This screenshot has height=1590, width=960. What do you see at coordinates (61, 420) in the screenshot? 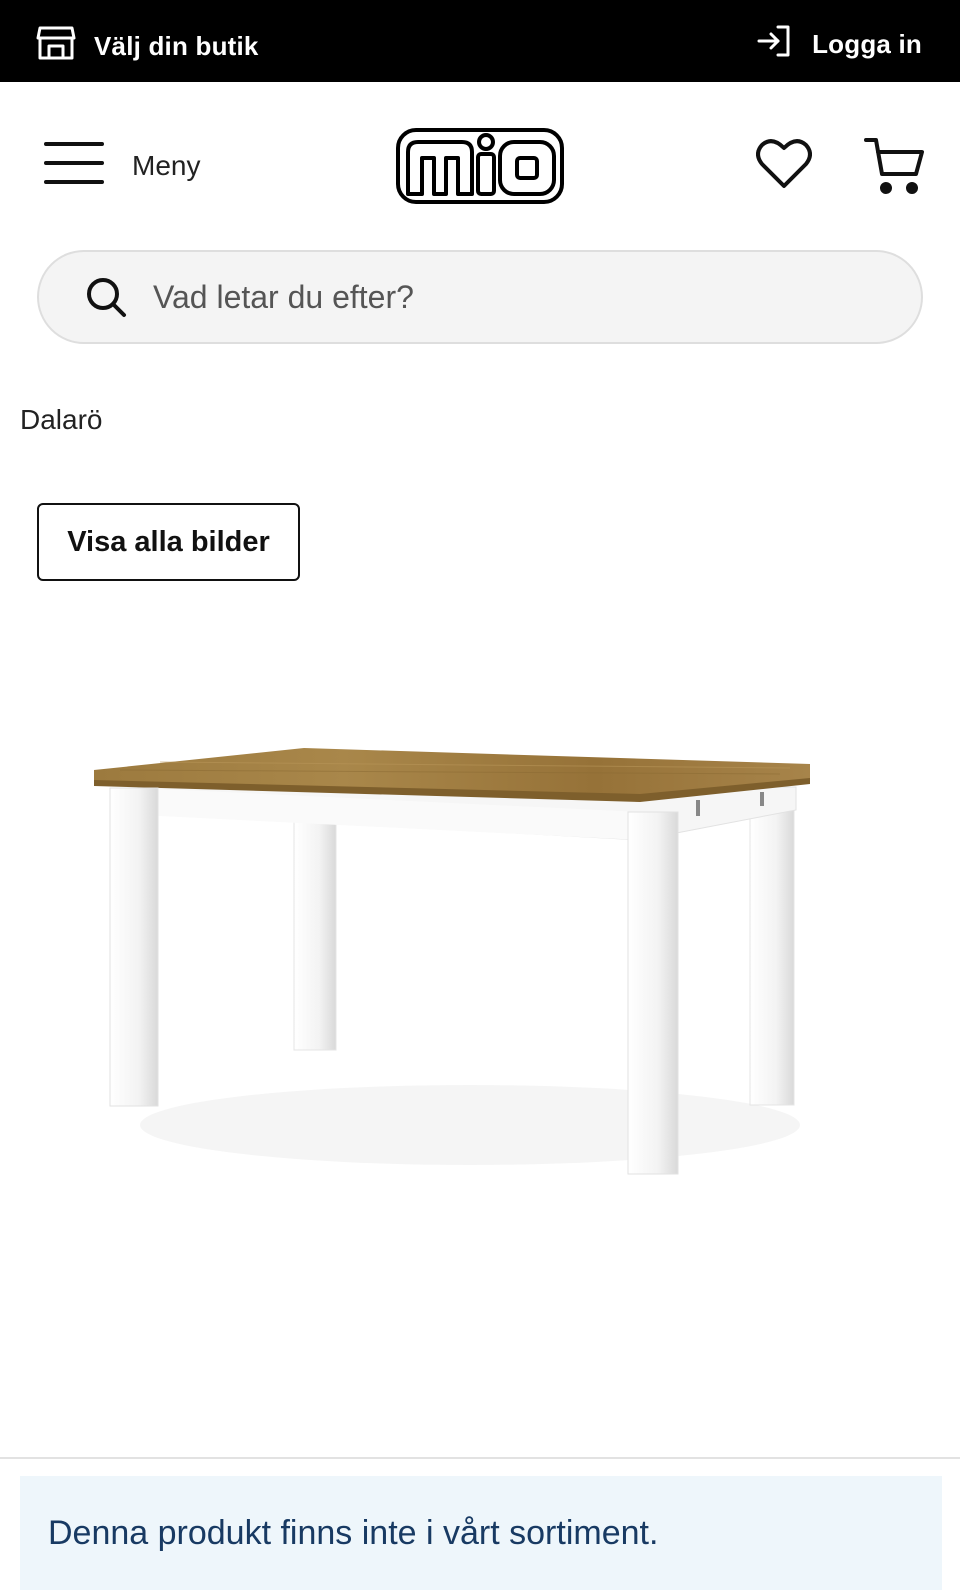
I see `breadcrumb: Dalarö` at bounding box center [61, 420].